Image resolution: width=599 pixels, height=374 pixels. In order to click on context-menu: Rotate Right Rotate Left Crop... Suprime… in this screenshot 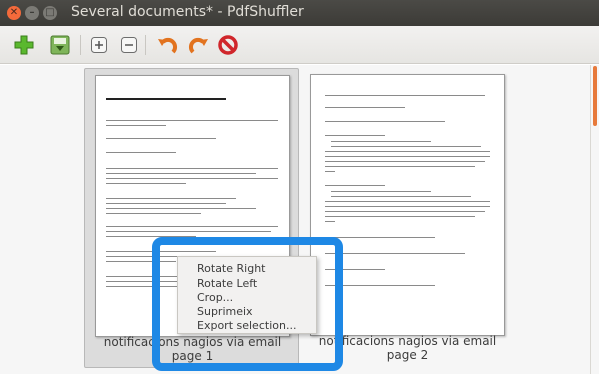, I will do `click(247, 295)`.